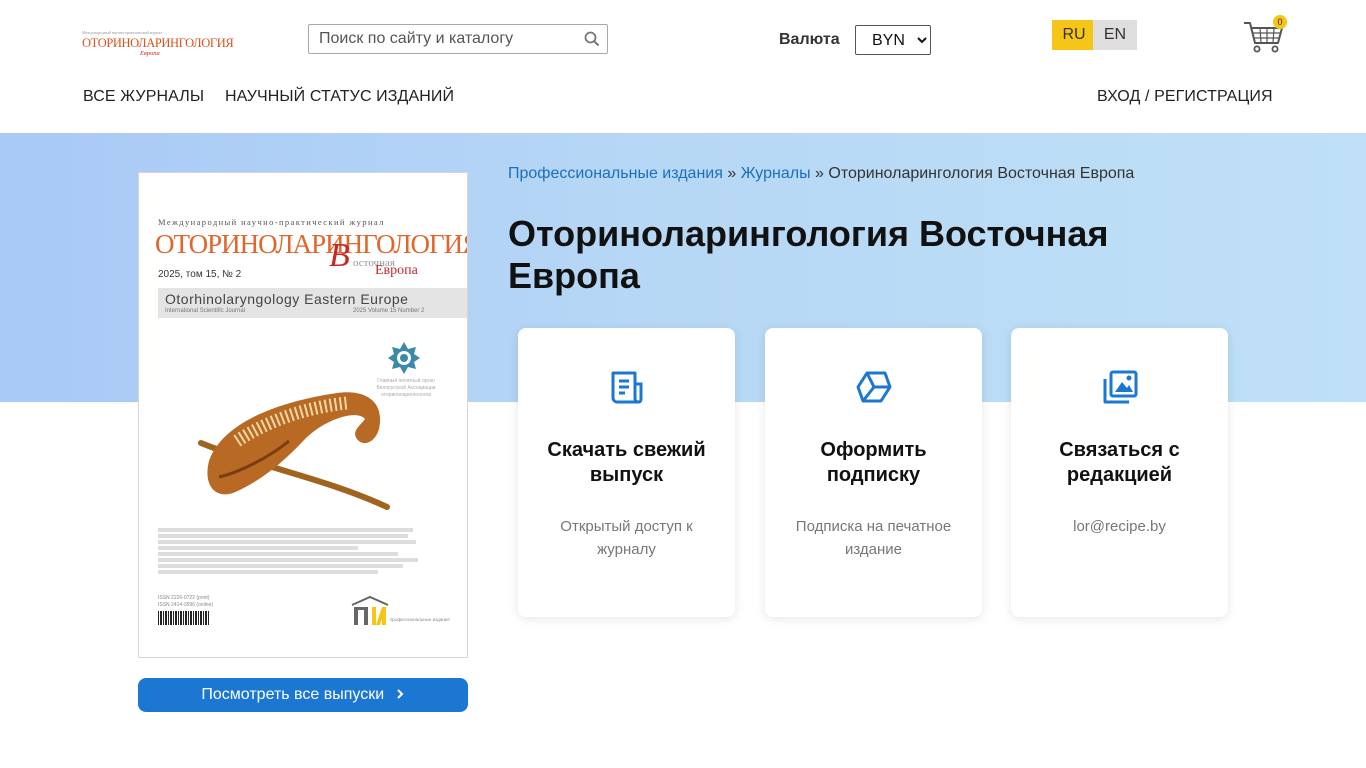  I want to click on newspaper-icon, so click(627, 387).